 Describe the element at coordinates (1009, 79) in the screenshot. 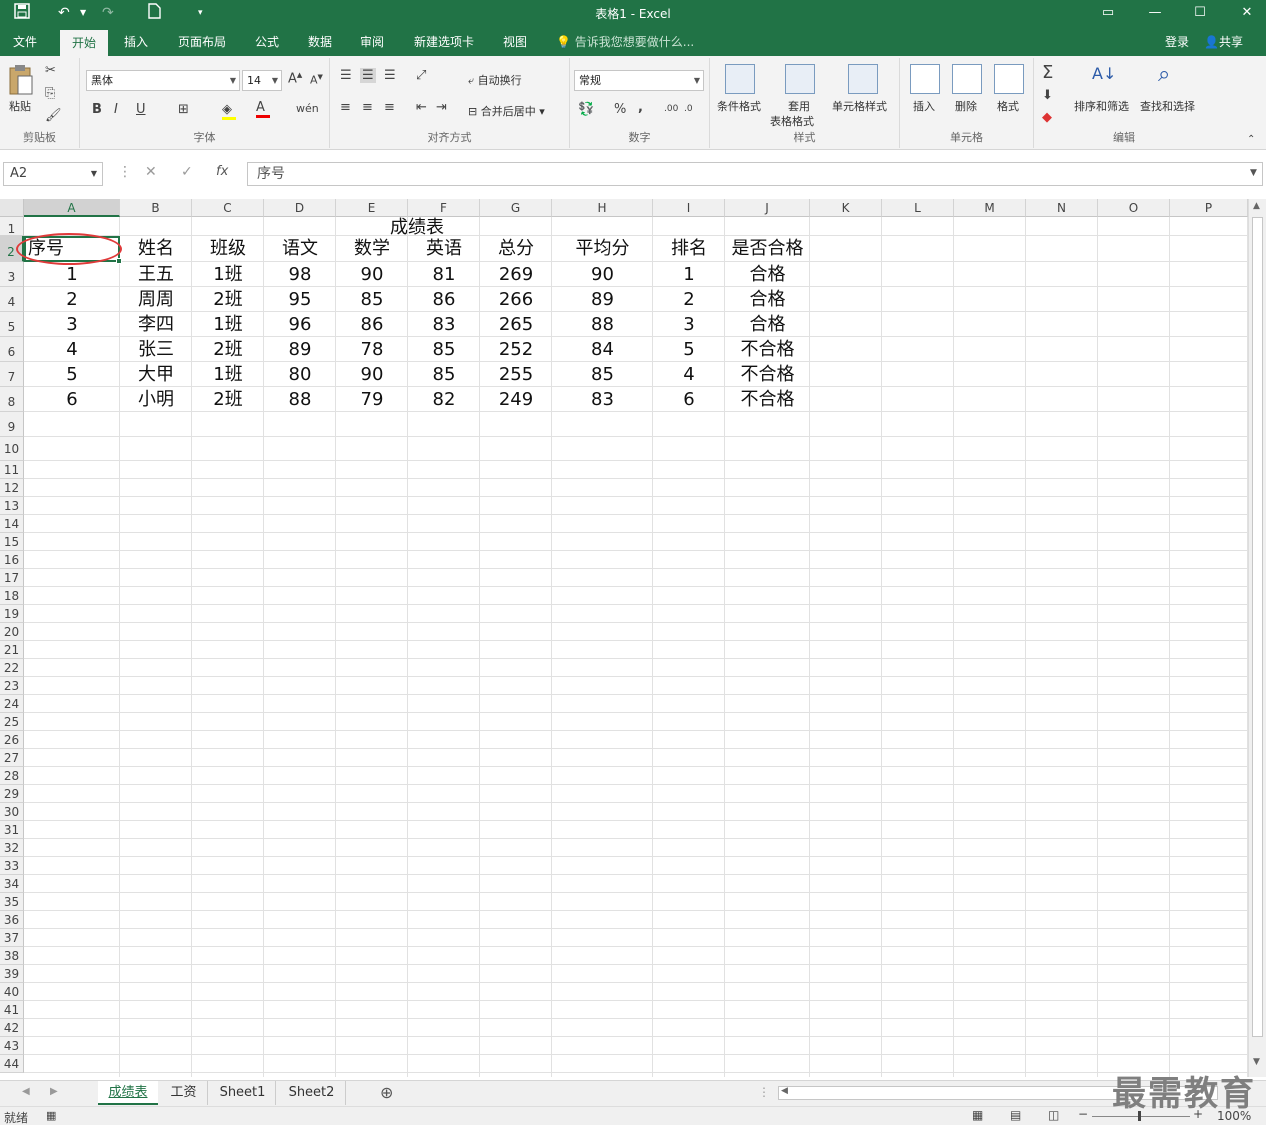

I see `format-cells-icon` at that location.